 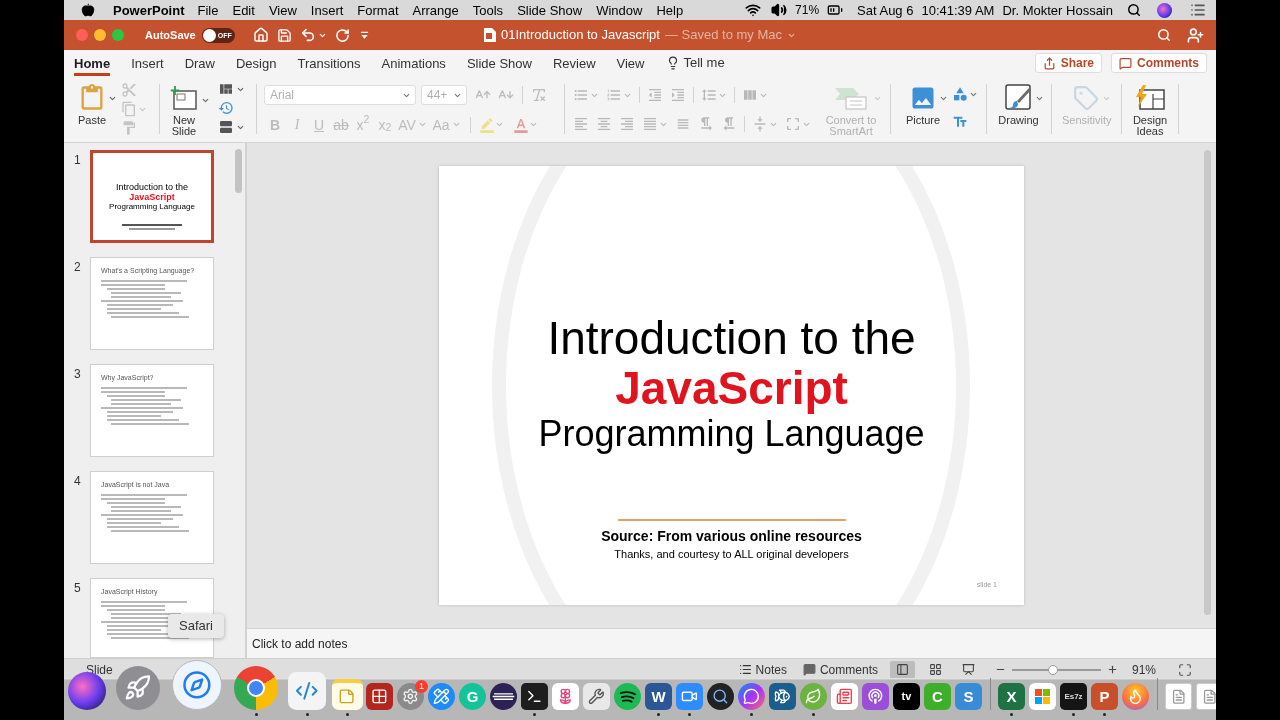 I want to click on thumbnail-title-emphasis: JavaScript, so click(x=152, y=197).